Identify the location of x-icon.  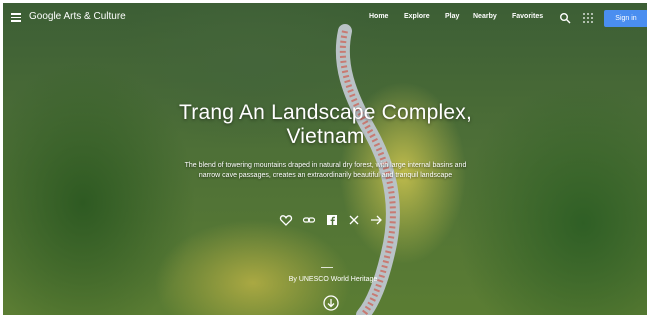
(354, 220).